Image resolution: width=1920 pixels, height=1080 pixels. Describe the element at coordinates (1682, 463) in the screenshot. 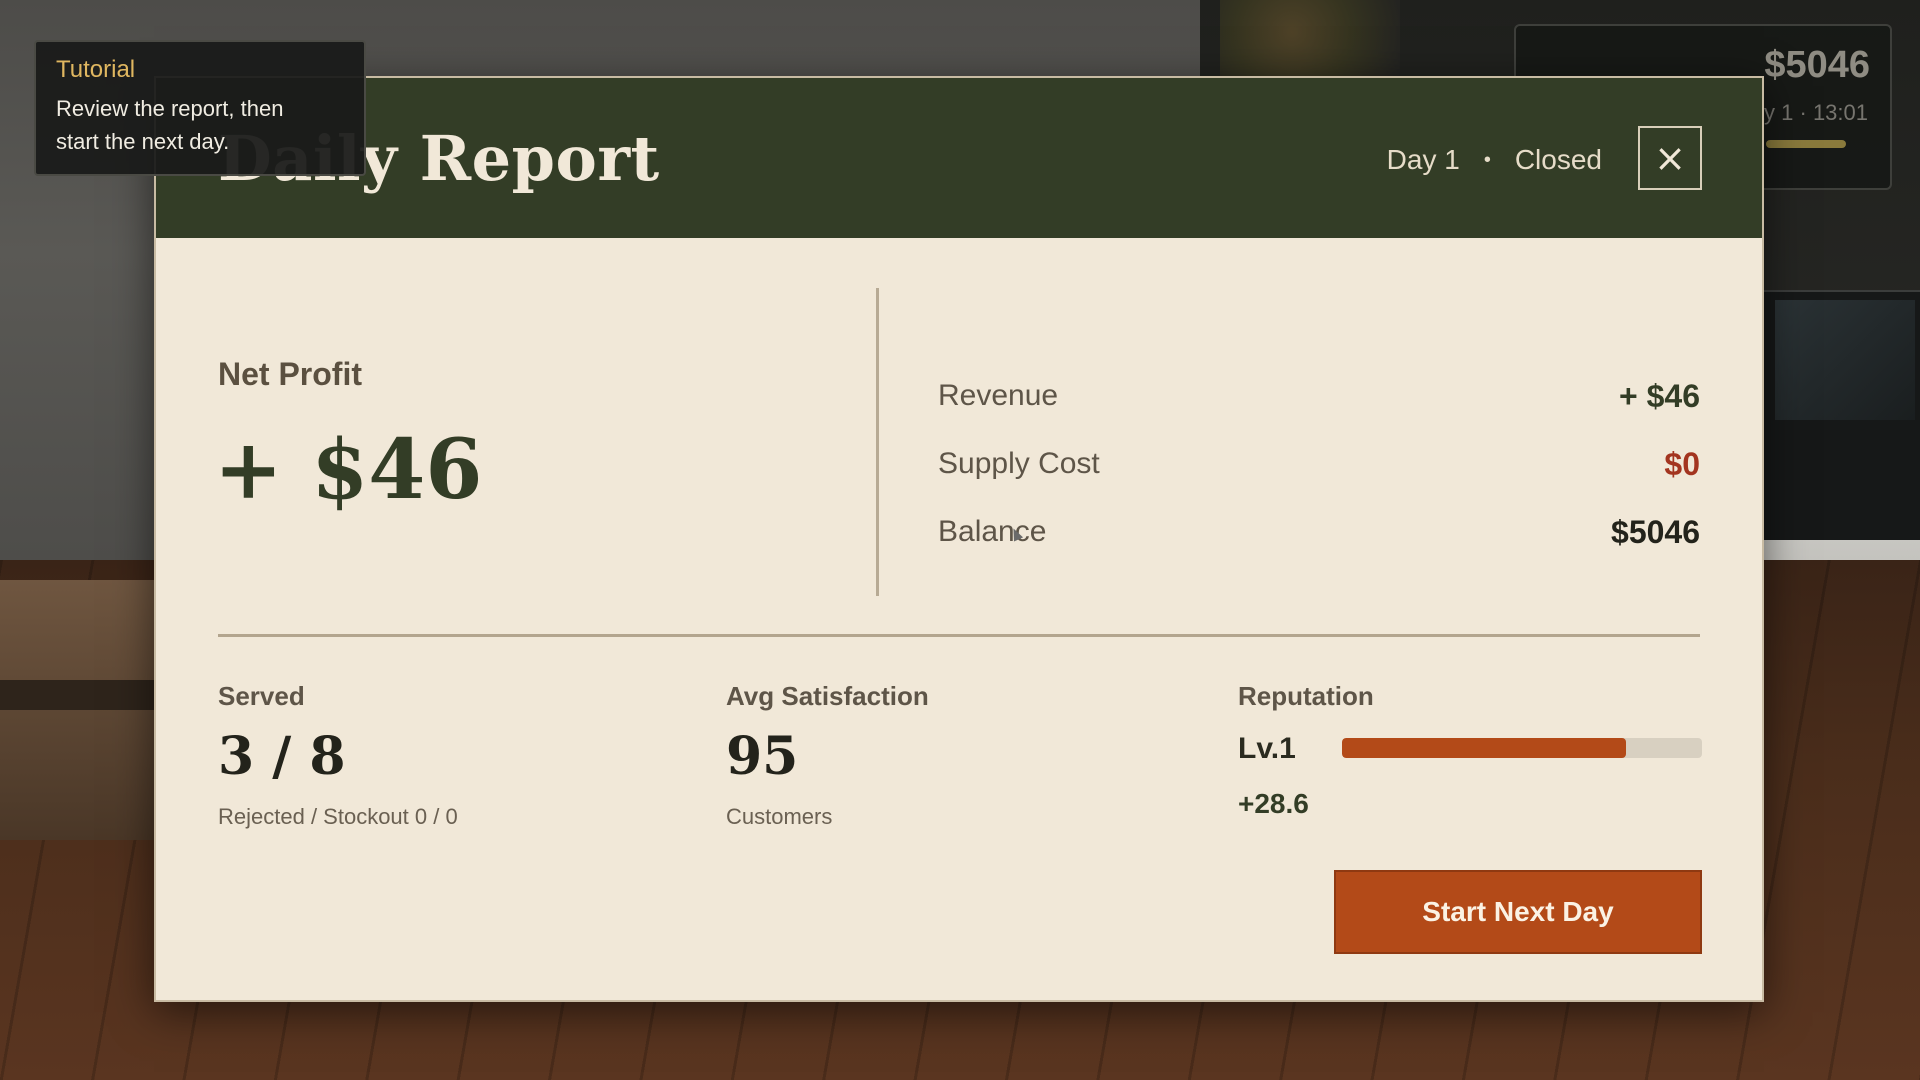

I see `supply-cost-value: $0` at that location.